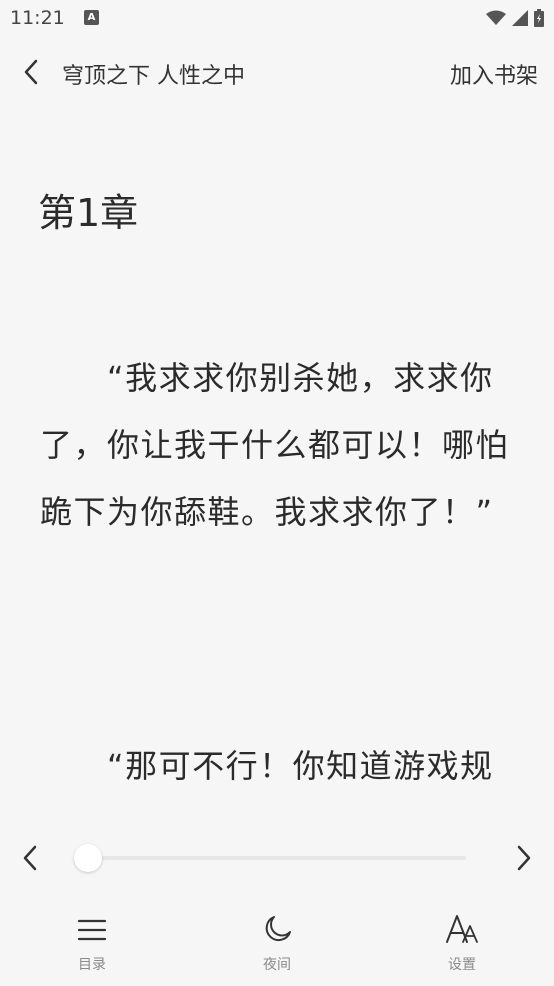 This screenshot has width=554, height=986. Describe the element at coordinates (88, 858) in the screenshot. I see `chapter-progress-thumb` at that location.